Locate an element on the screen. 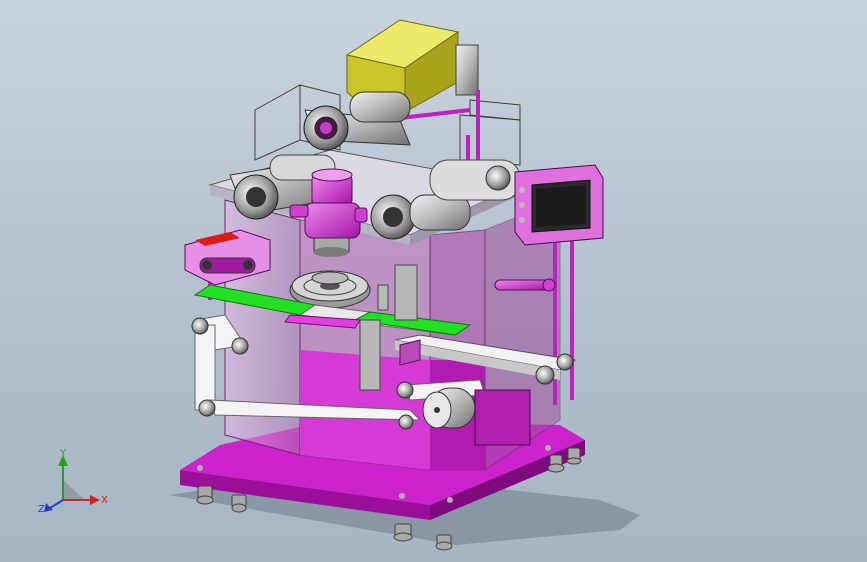 Image resolution: width=867 pixels, height=562 pixels. control-panel is located at coordinates (559, 205).